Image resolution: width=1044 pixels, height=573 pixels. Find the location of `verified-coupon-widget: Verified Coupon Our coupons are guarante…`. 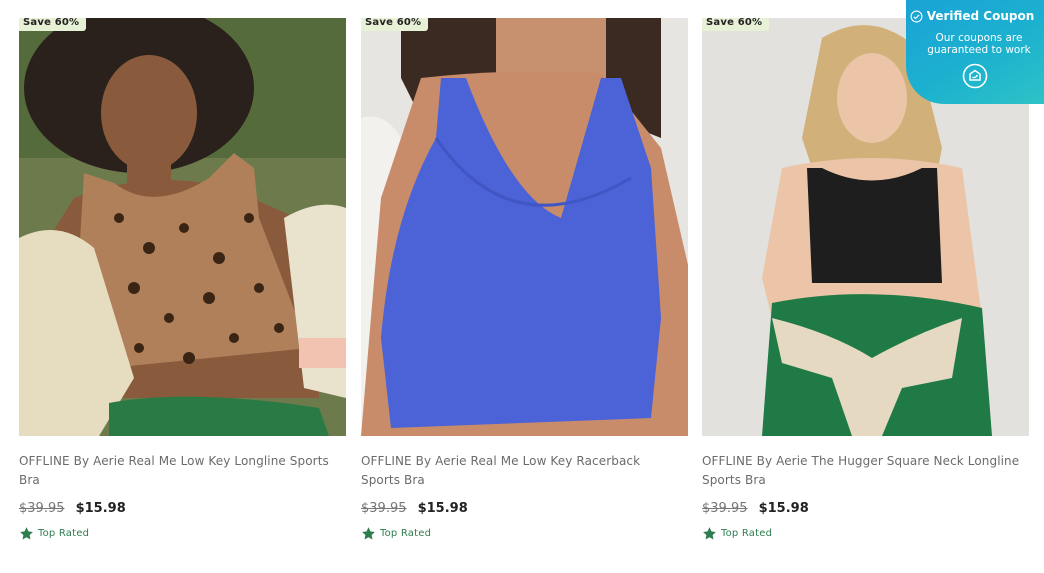

verified-coupon-widget: Verified Coupon Our coupons are guarante… is located at coordinates (975, 52).